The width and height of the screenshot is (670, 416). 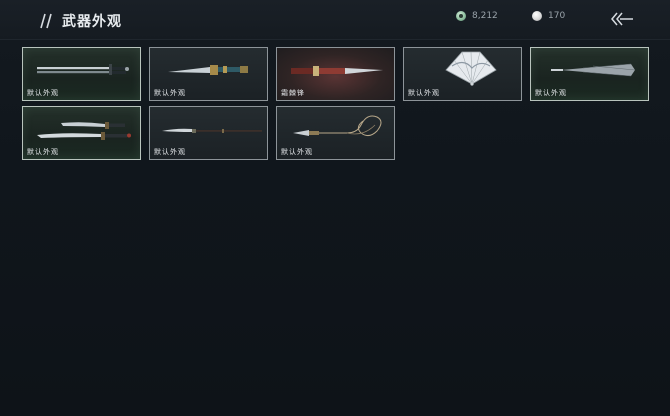 What do you see at coordinates (92, 22) in the screenshot?
I see `page-title: 武器外观` at bounding box center [92, 22].